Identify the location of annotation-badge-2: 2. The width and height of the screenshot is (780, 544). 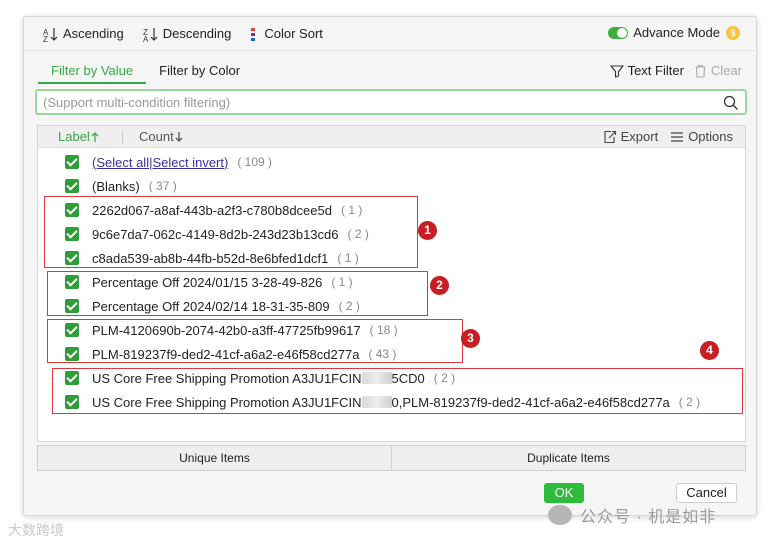
(439, 285).